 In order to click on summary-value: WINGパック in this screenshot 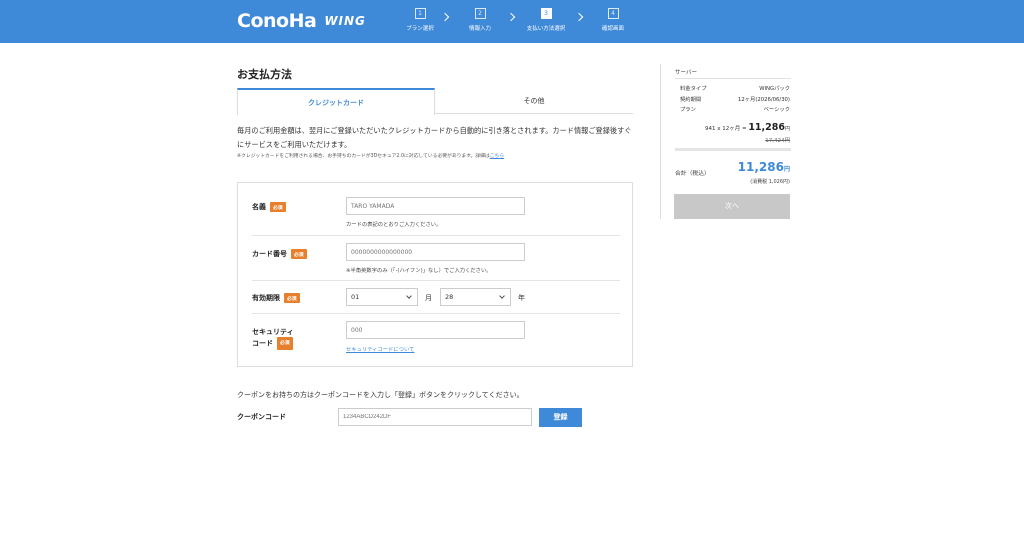, I will do `click(774, 89)`.